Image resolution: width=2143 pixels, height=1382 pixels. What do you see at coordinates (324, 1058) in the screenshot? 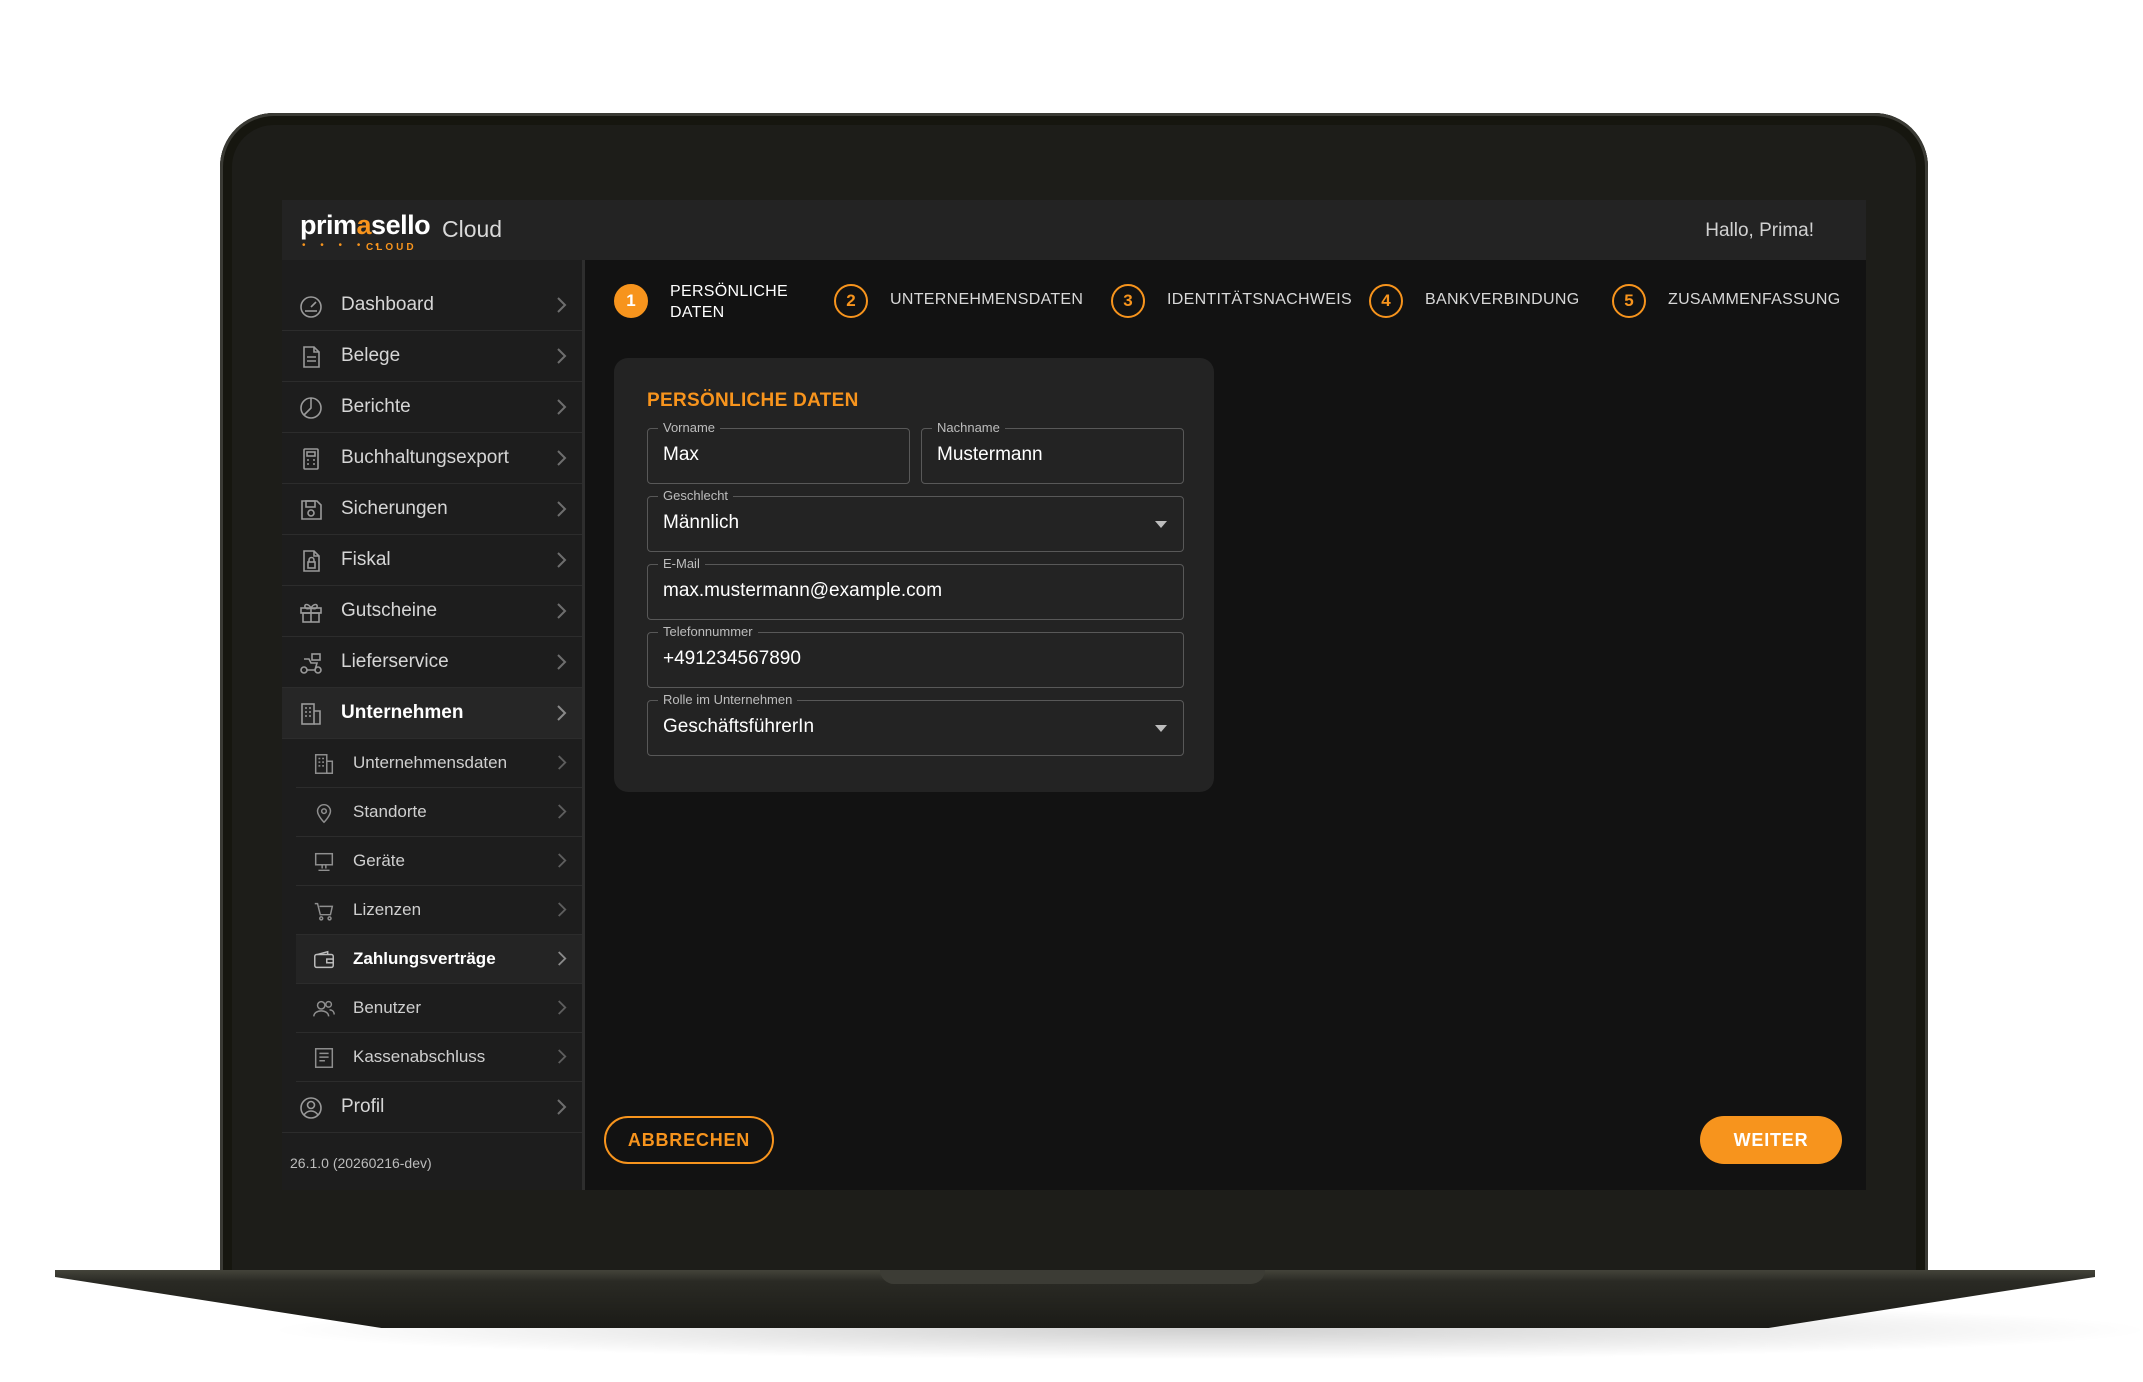
I see `receipt-icon` at bounding box center [324, 1058].